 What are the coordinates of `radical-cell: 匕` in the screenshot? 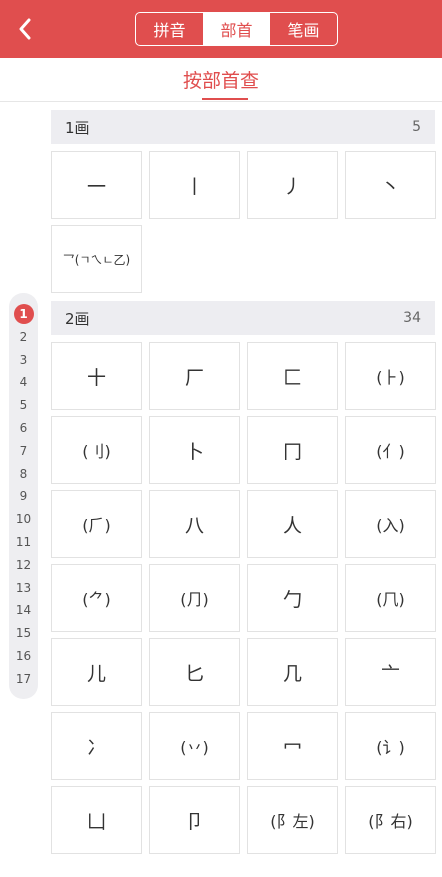 It's located at (194, 672).